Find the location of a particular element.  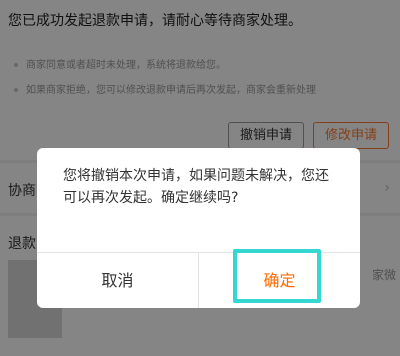

confirm-highlight-frame is located at coordinates (277, 276).